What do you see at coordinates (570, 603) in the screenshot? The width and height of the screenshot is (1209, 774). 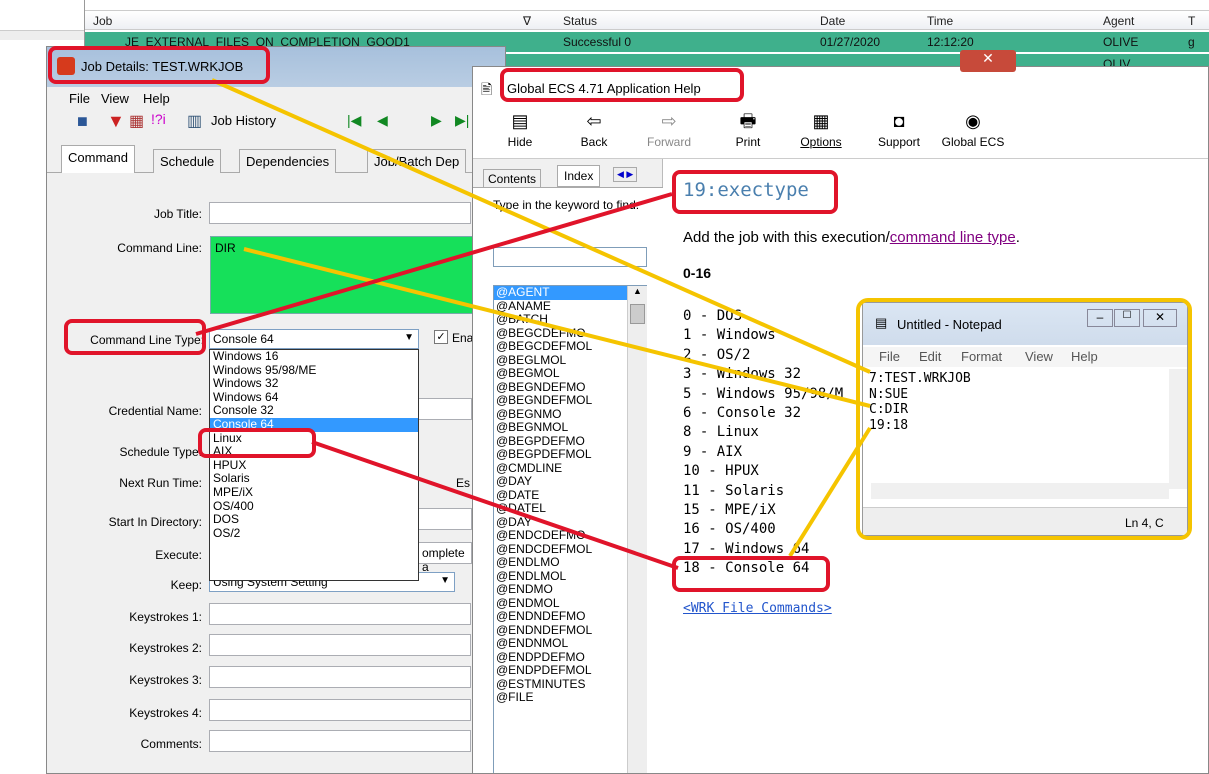 I see `keyword-item: @ENDMOL` at bounding box center [570, 603].